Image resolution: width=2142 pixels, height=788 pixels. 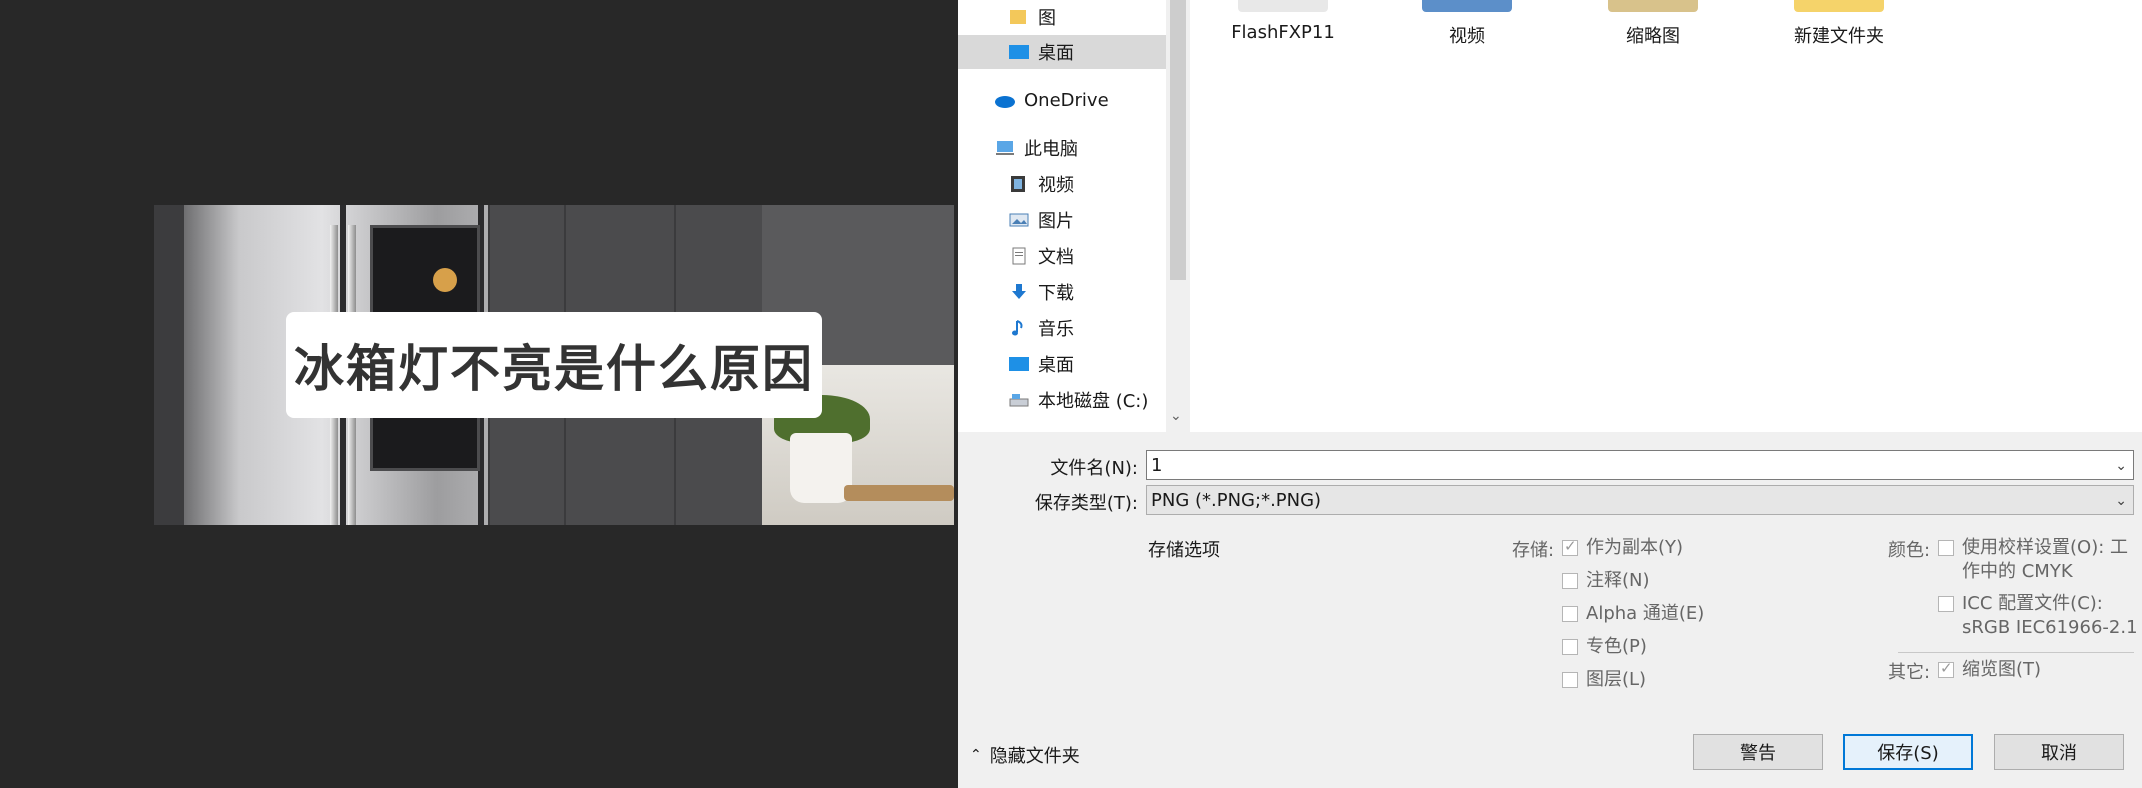 What do you see at coordinates (2059, 752) in the screenshot?
I see `cancel-button: 取消` at bounding box center [2059, 752].